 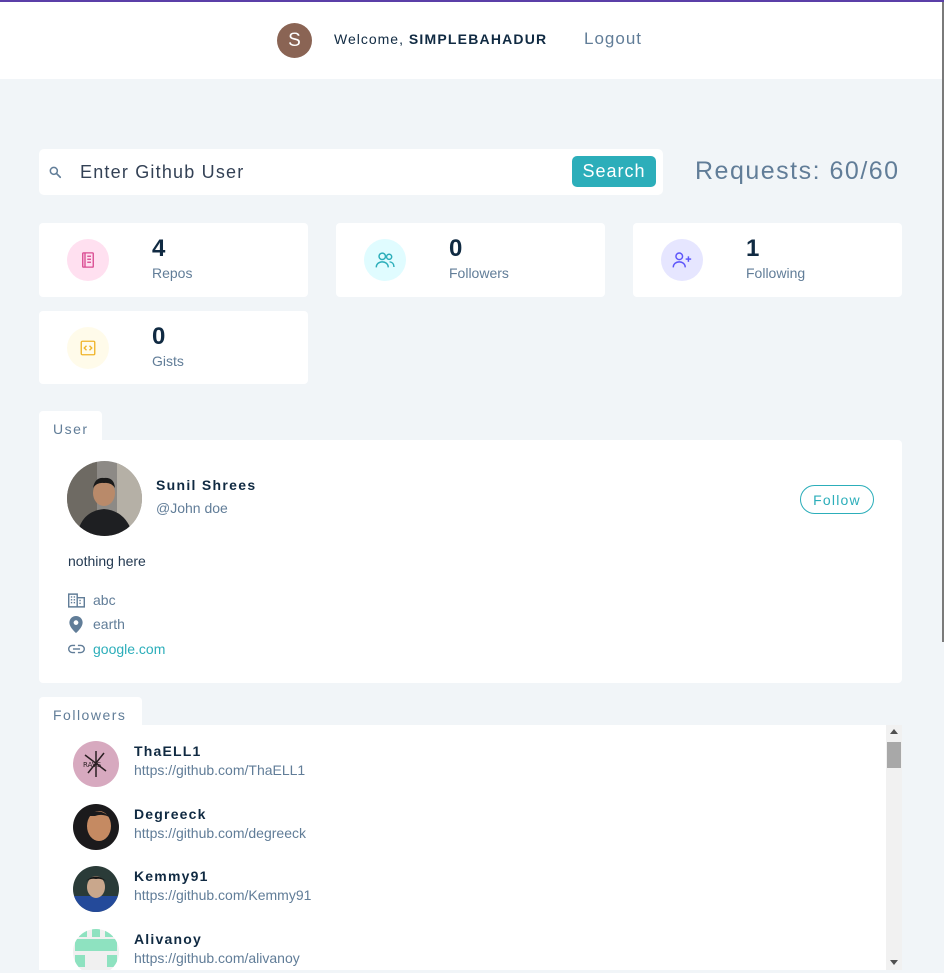 I want to click on welcome-prefix: Welcome,, so click(x=371, y=39).